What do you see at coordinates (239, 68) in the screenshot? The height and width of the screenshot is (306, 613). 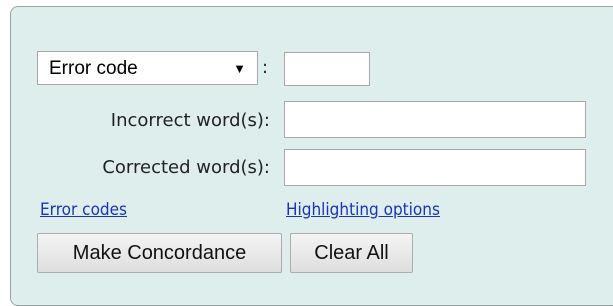 I see `dropdown-arrow-icon: ▼` at bounding box center [239, 68].